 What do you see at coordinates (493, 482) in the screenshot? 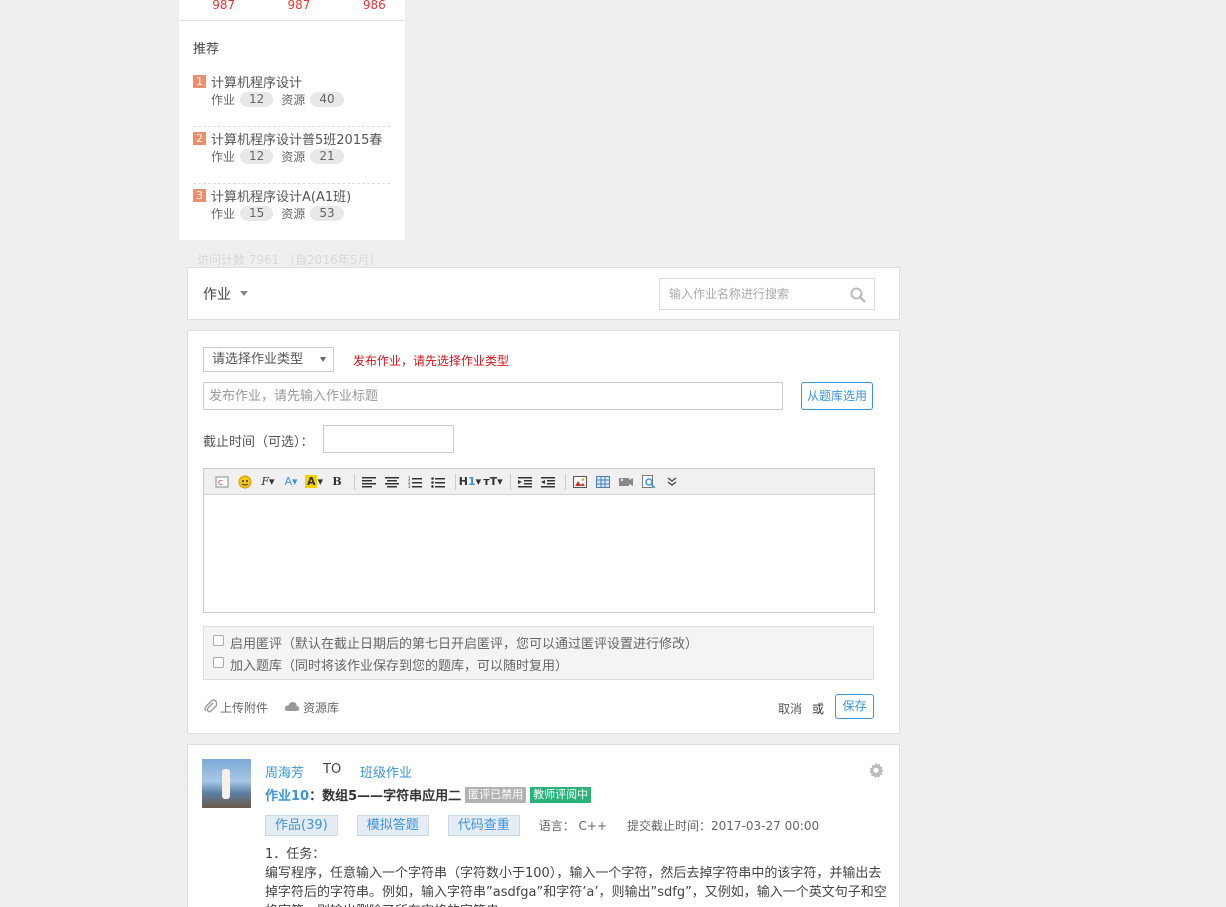
I see `font-size-icon: тT▾` at bounding box center [493, 482].